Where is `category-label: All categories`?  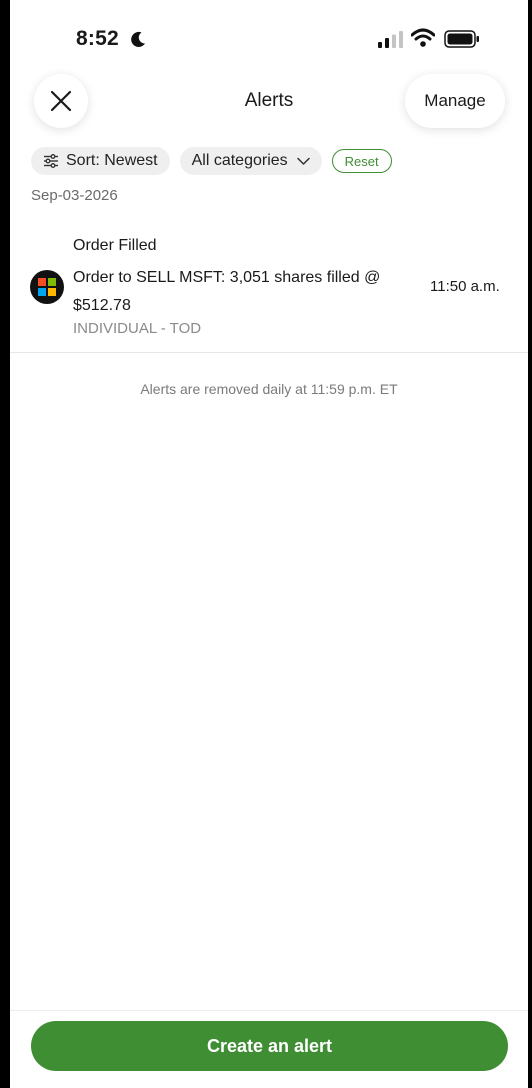 category-label: All categories is located at coordinates (239, 160).